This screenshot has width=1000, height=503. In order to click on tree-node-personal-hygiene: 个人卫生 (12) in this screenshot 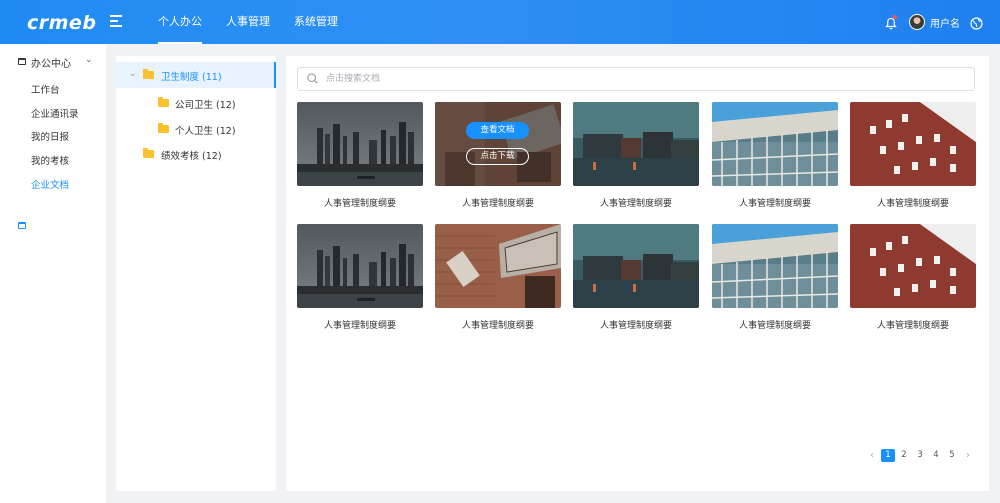, I will do `click(196, 129)`.